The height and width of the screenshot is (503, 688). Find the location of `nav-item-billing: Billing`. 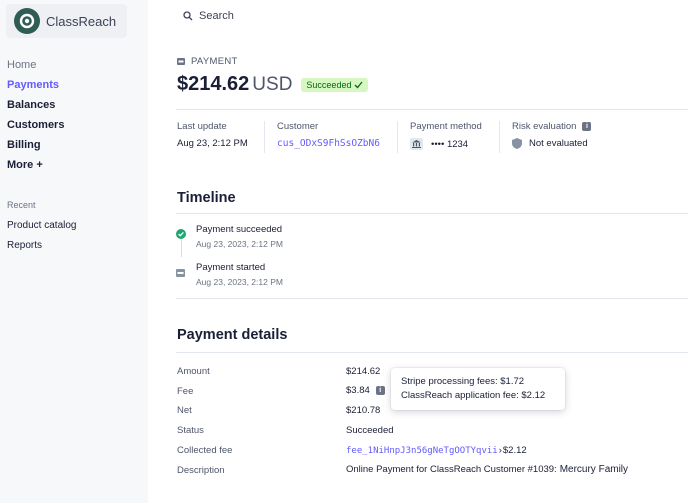

nav-item-billing: Billing is located at coordinates (35, 147).